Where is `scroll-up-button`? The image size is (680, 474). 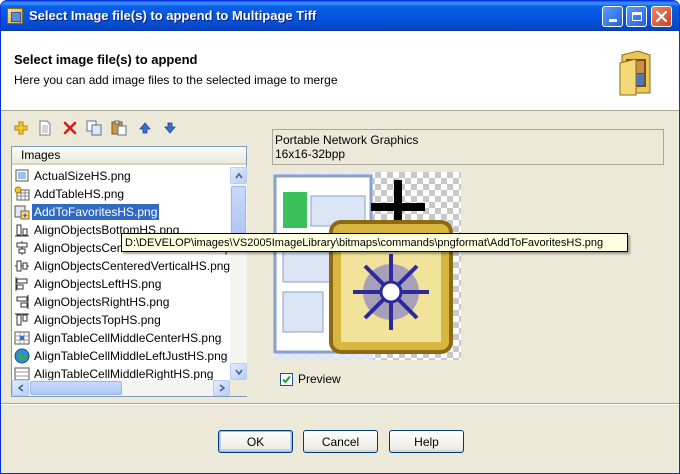 scroll-up-button is located at coordinates (238, 175).